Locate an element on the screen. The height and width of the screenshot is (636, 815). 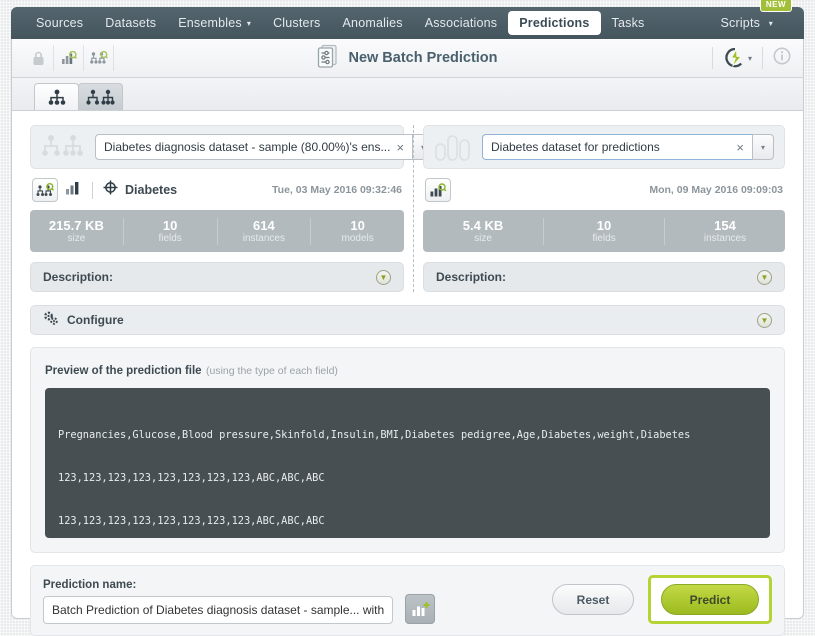
stat-item: 10 fields is located at coordinates (171, 231).